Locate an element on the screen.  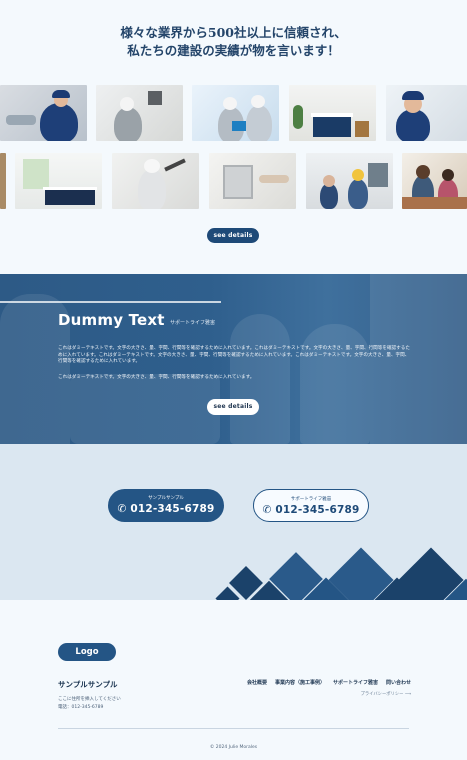
phone-button-secondary: サポートライフ雅宙 ✆ 012-345-6789 is located at coordinates (311, 505).